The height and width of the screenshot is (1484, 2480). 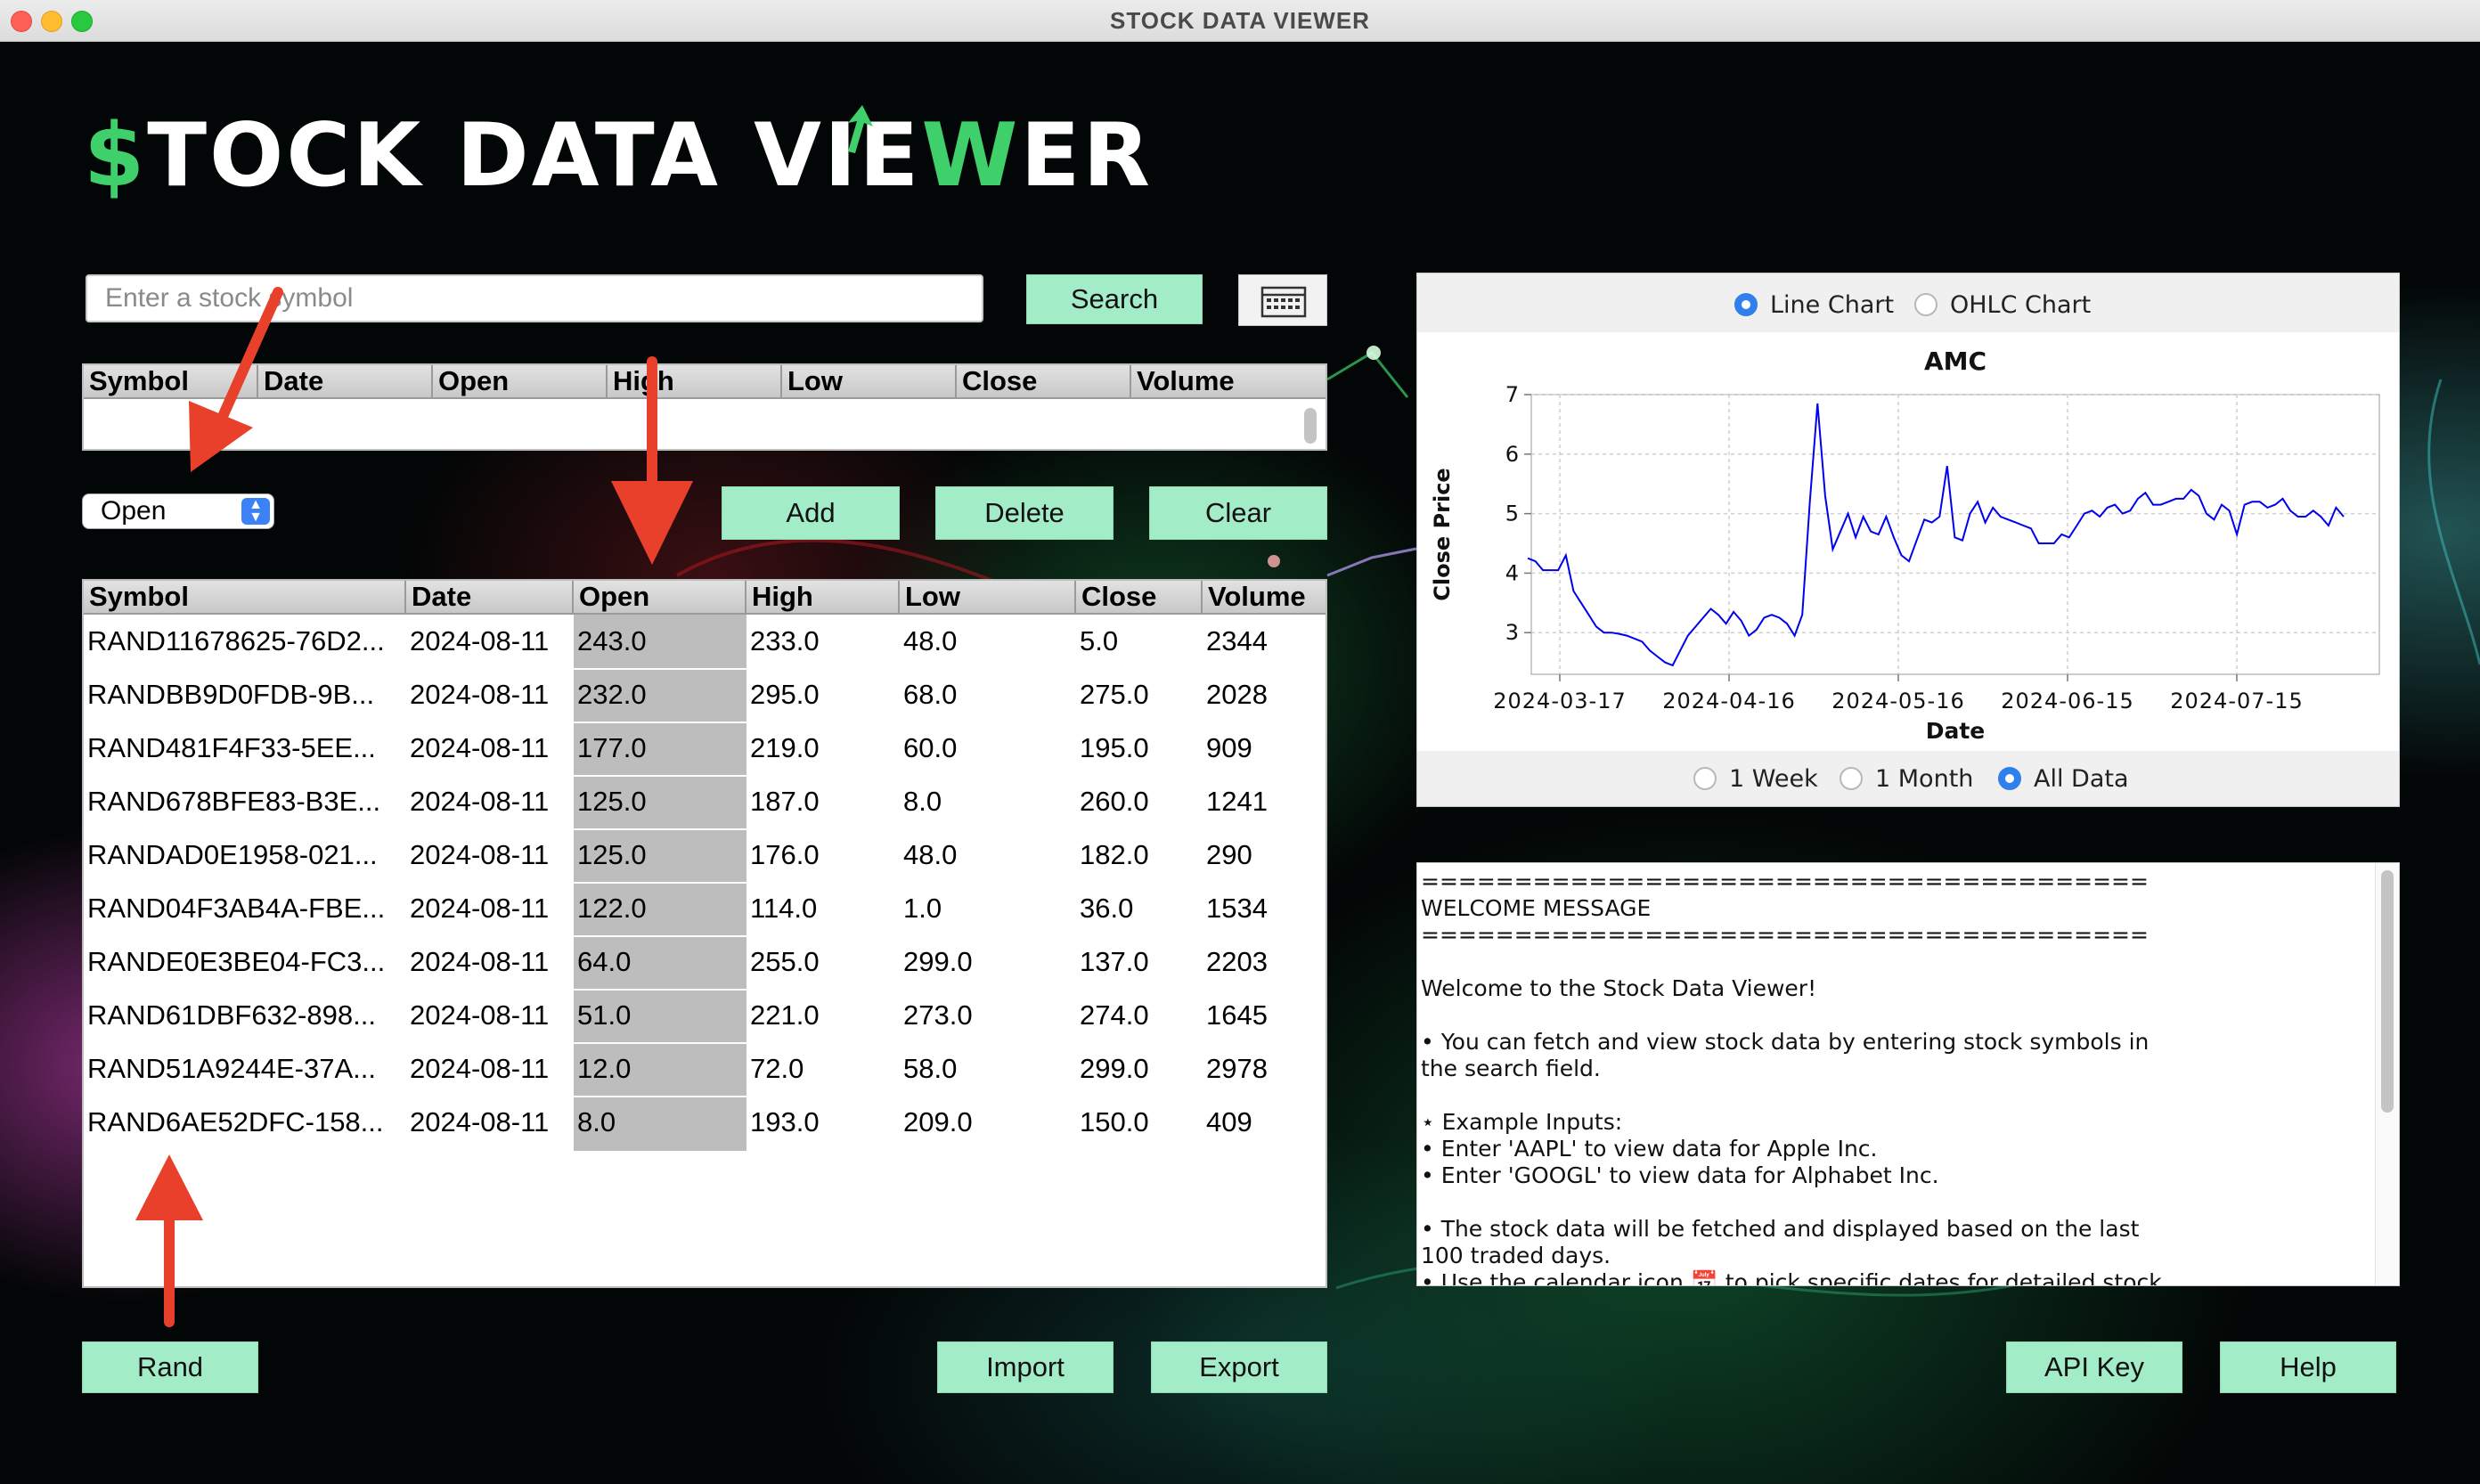 What do you see at coordinates (490, 598) in the screenshot?
I see `column-header-date: Date` at bounding box center [490, 598].